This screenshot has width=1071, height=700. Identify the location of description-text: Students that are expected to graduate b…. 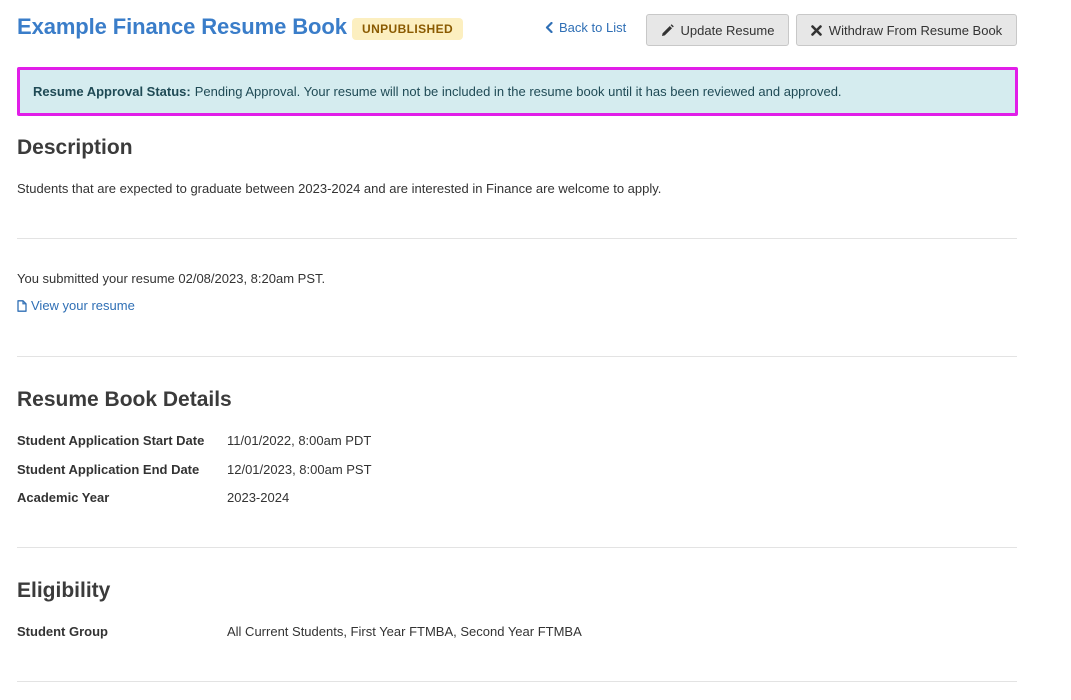
(339, 188).